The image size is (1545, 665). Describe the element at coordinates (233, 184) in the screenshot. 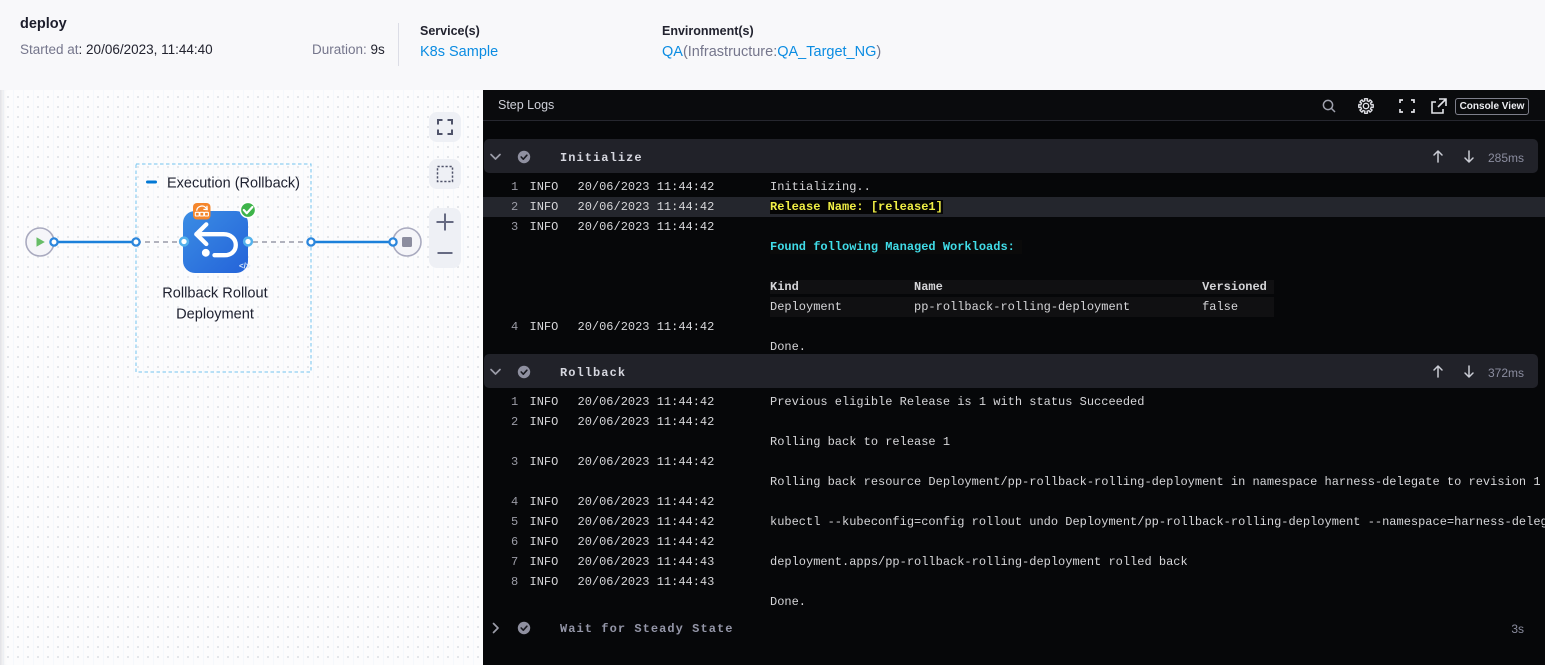

I see `svg-text: Execution (Rollback)` at that location.